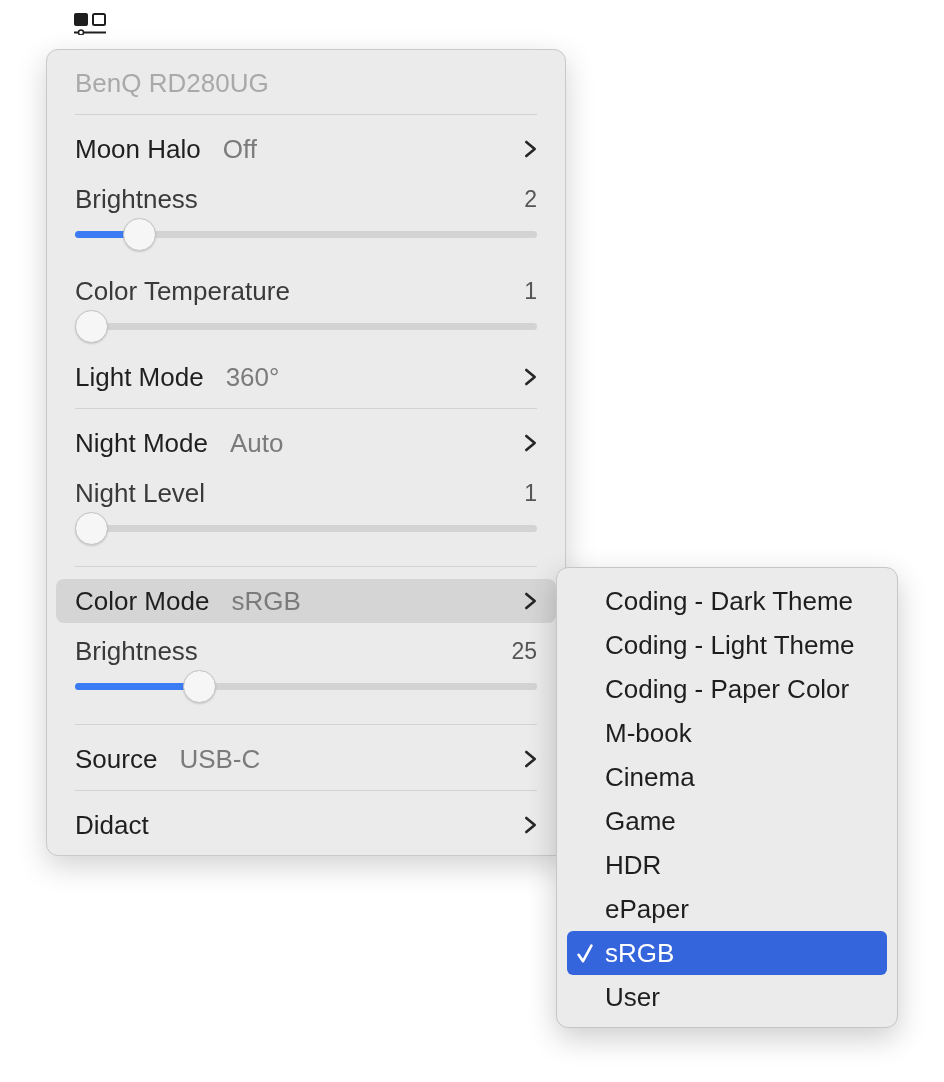  What do you see at coordinates (585, 953) in the screenshot?
I see `checkmark-icon` at bounding box center [585, 953].